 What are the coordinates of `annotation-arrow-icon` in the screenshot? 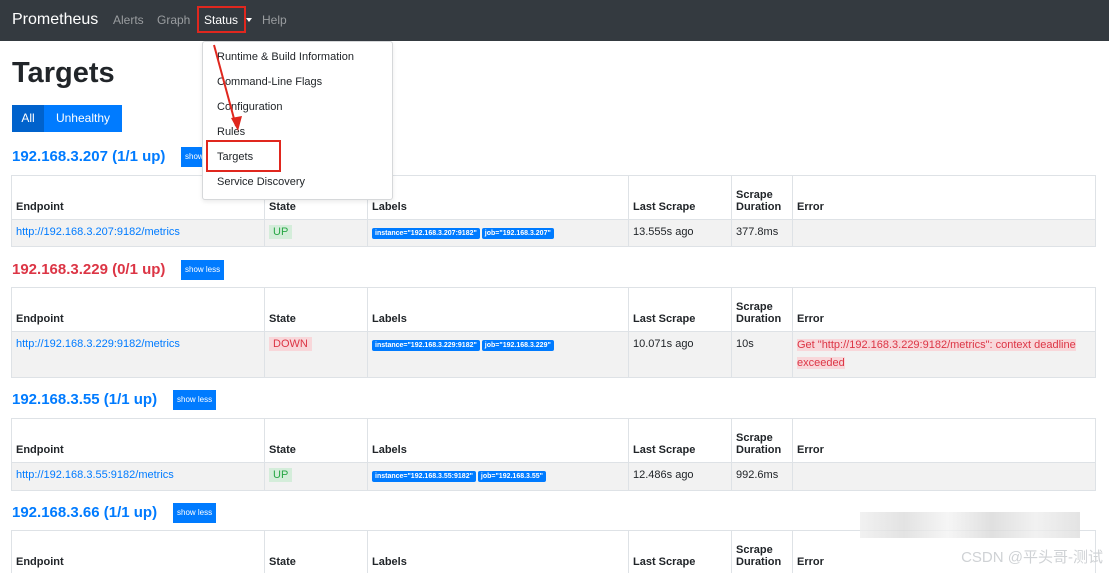 It's located at (227, 87).